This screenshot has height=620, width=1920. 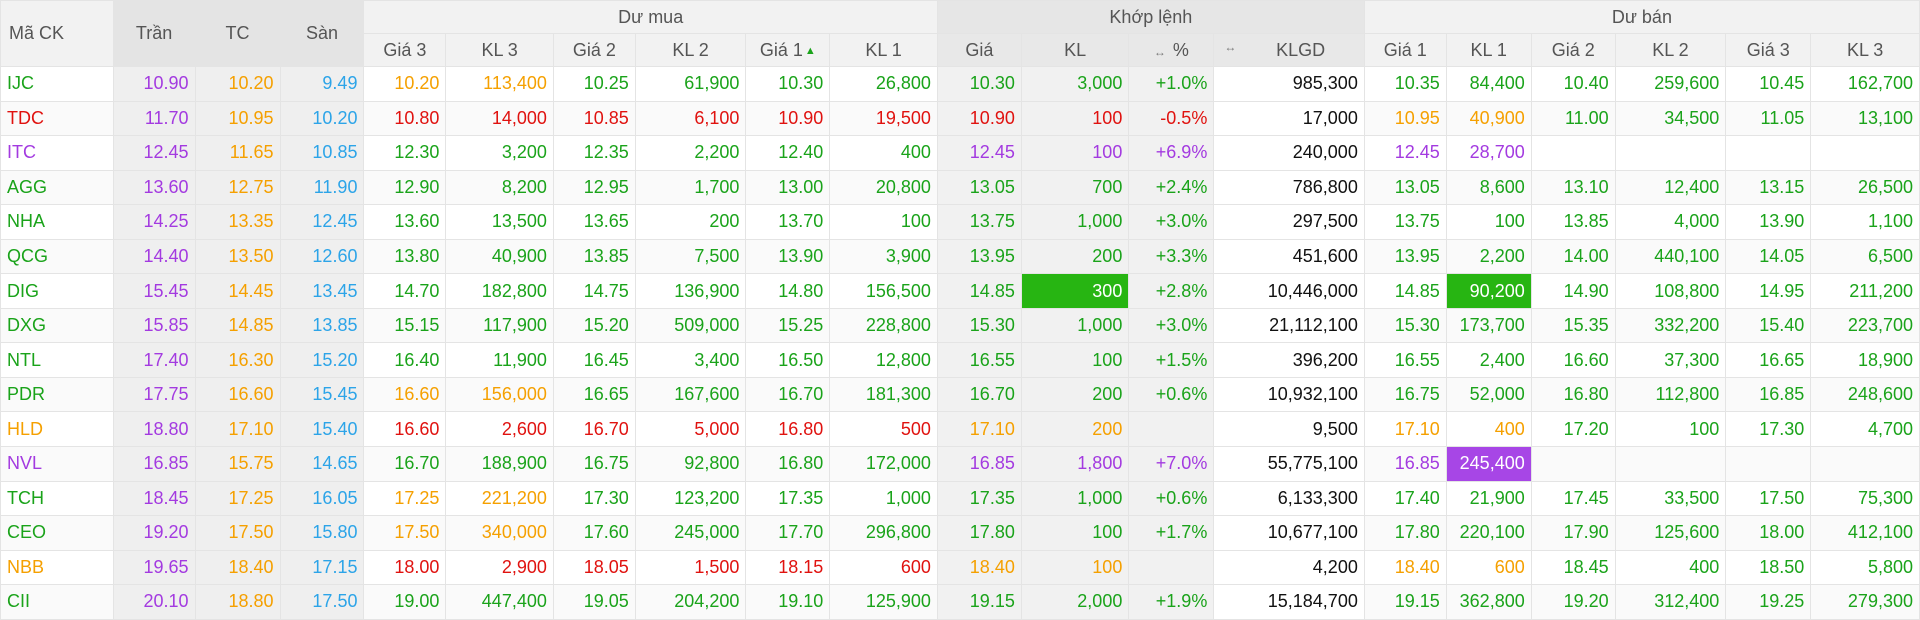 I want to click on buy-price-3-cell: 15.15, so click(x=405, y=325).